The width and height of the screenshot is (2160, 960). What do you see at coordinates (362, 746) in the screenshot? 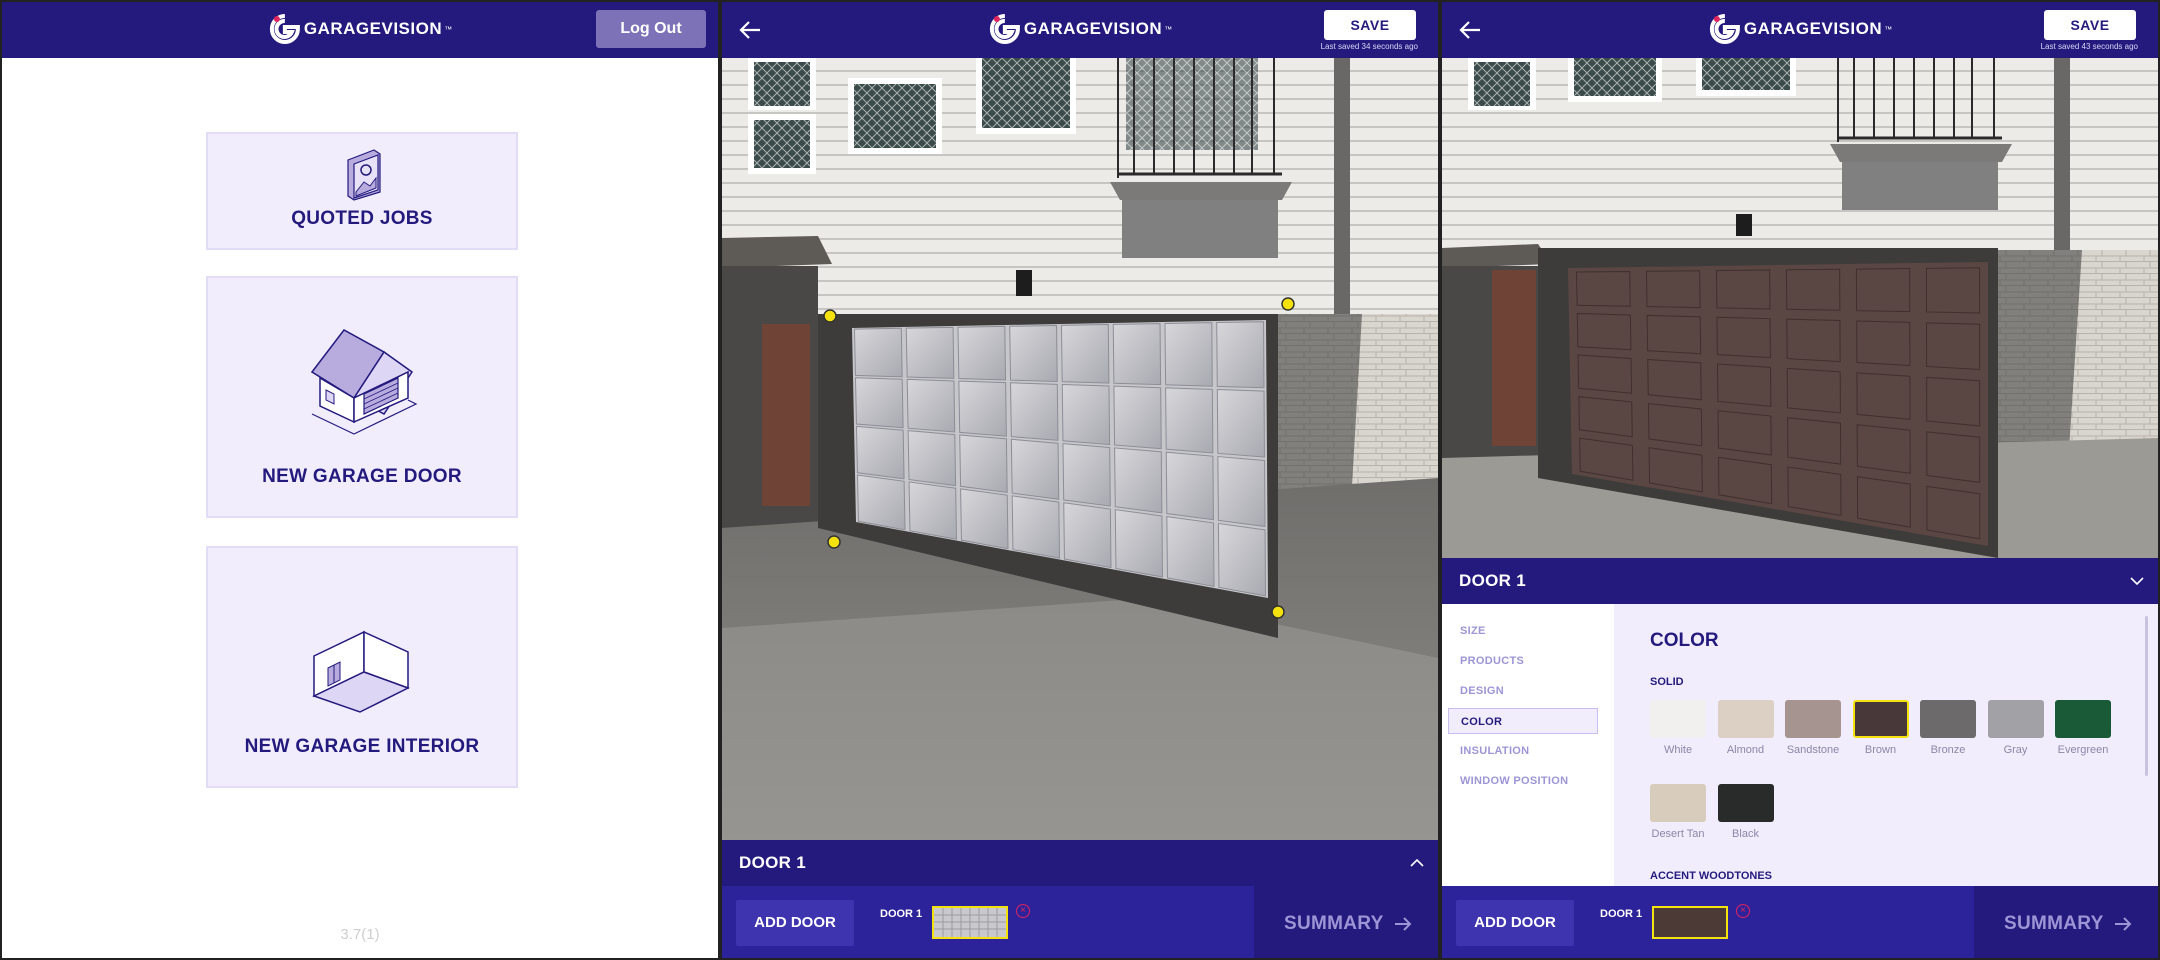
I see `new-garage-interior-label: NEW GARAGE INTERIOR` at bounding box center [362, 746].